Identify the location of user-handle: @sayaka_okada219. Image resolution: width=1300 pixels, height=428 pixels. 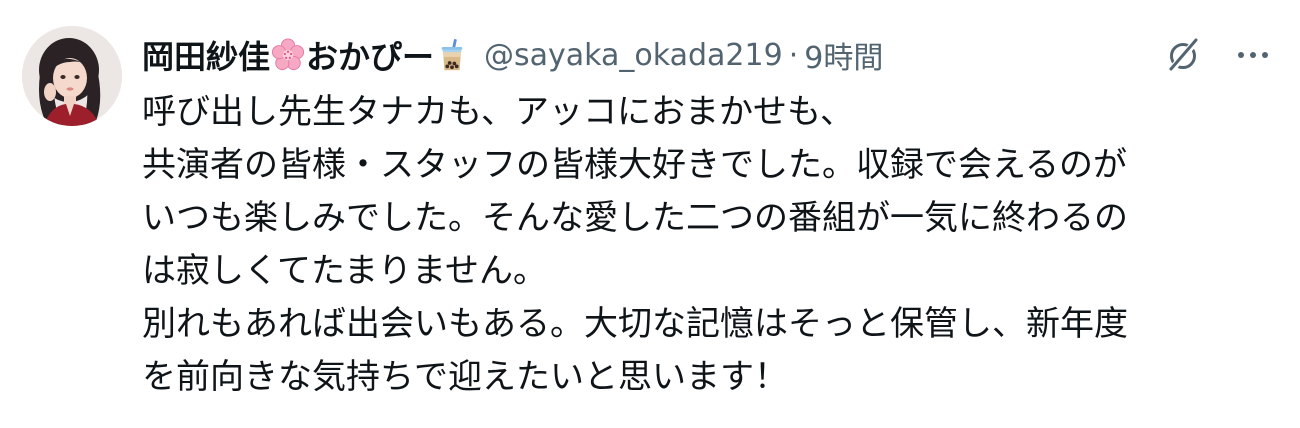
(633, 55).